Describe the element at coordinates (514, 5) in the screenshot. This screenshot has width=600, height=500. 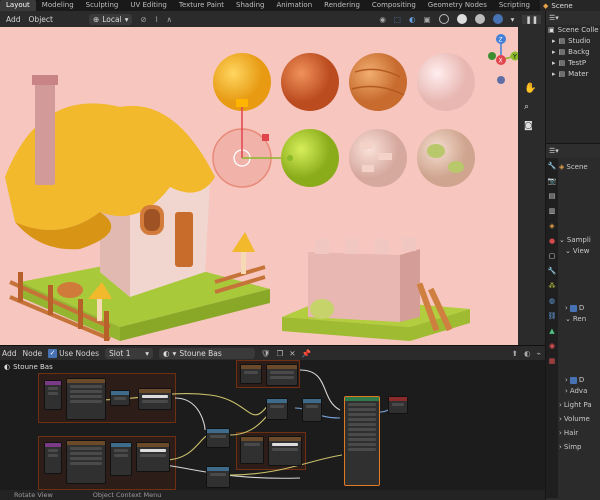
I see `tab-scripting: Scripting` at that location.